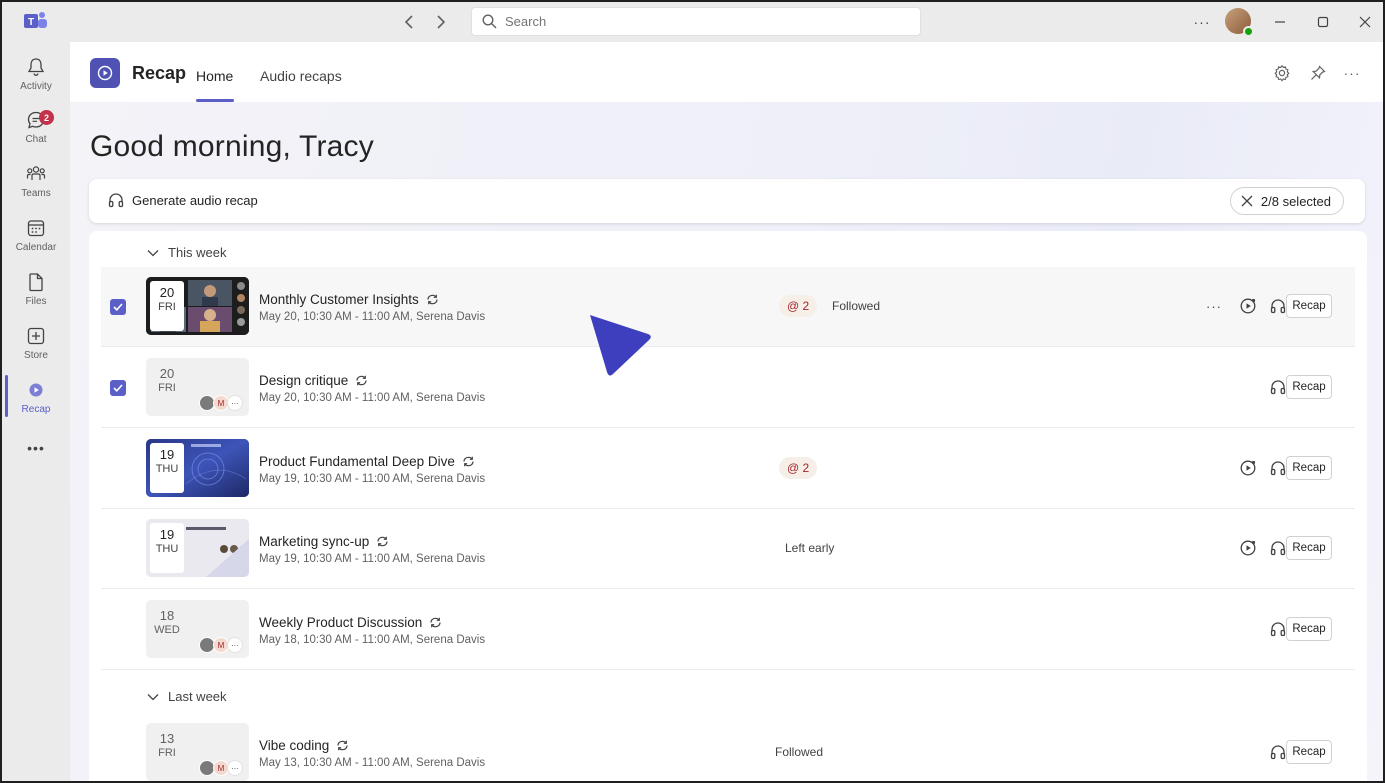 The height and width of the screenshot is (783, 1385). I want to click on rail-item-recap: Recap, so click(36, 404).